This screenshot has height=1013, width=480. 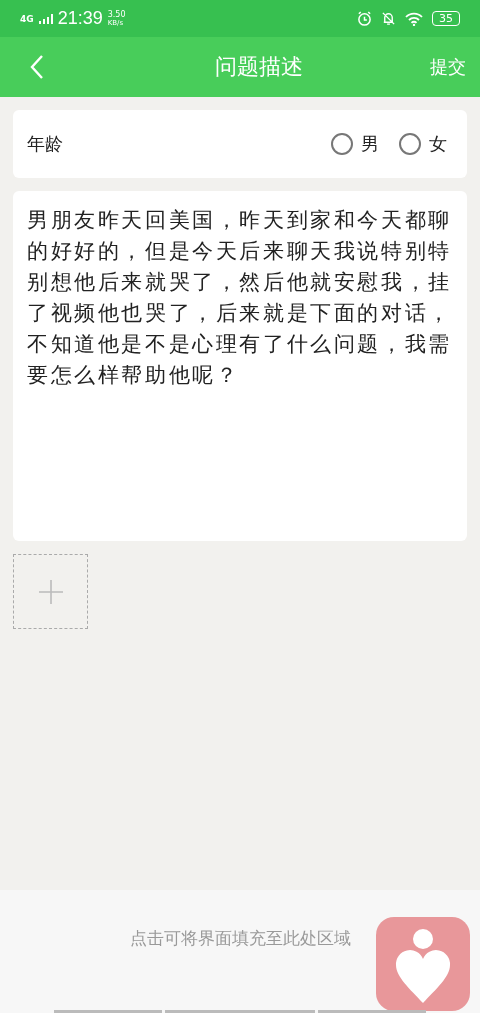 What do you see at coordinates (414, 18) in the screenshot?
I see `wifi-icon` at bounding box center [414, 18].